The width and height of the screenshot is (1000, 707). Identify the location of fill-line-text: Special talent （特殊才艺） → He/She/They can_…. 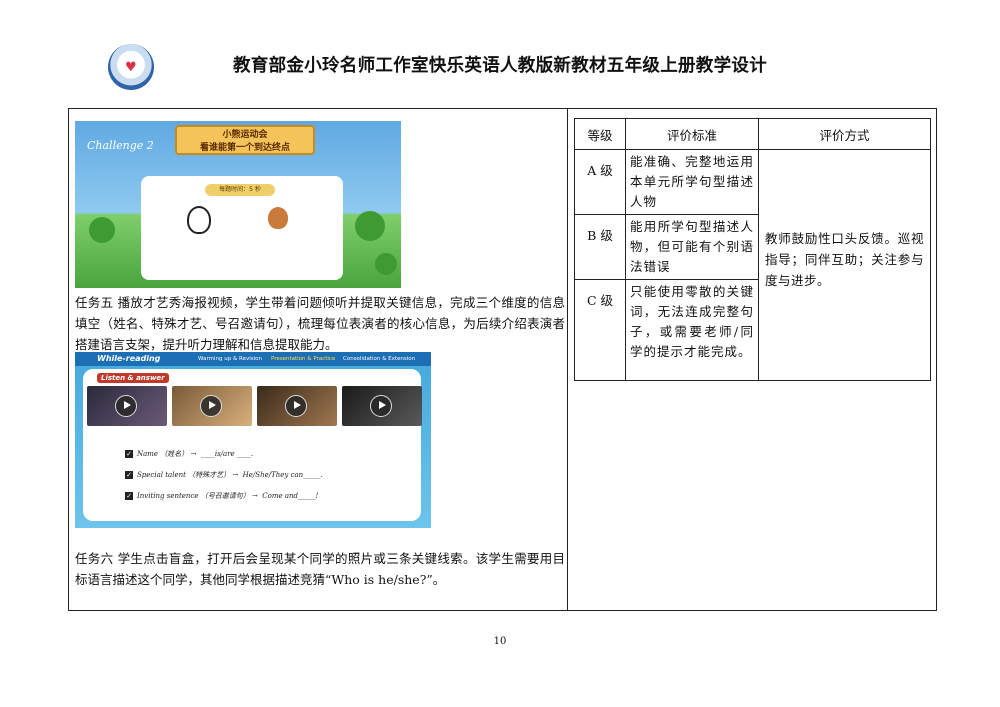
(230, 475).